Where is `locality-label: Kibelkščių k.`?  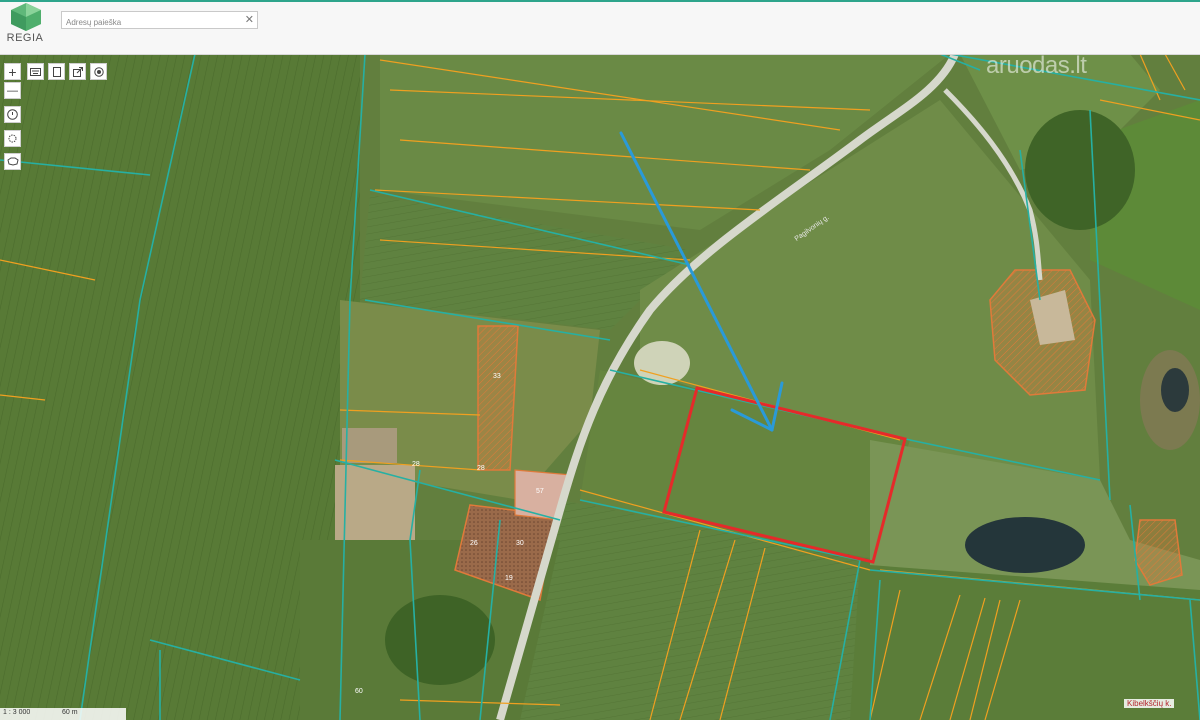
locality-label: Kibelkščių k. is located at coordinates (1149, 703).